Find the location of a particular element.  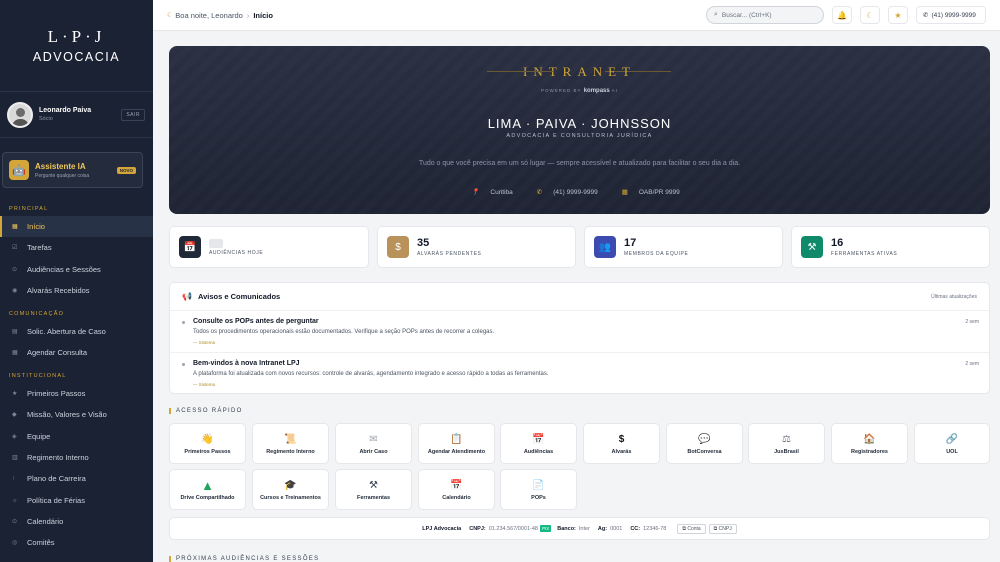

sidebar-item-audiencias: ⊙ Audiências e Sessões is located at coordinates (76, 269).